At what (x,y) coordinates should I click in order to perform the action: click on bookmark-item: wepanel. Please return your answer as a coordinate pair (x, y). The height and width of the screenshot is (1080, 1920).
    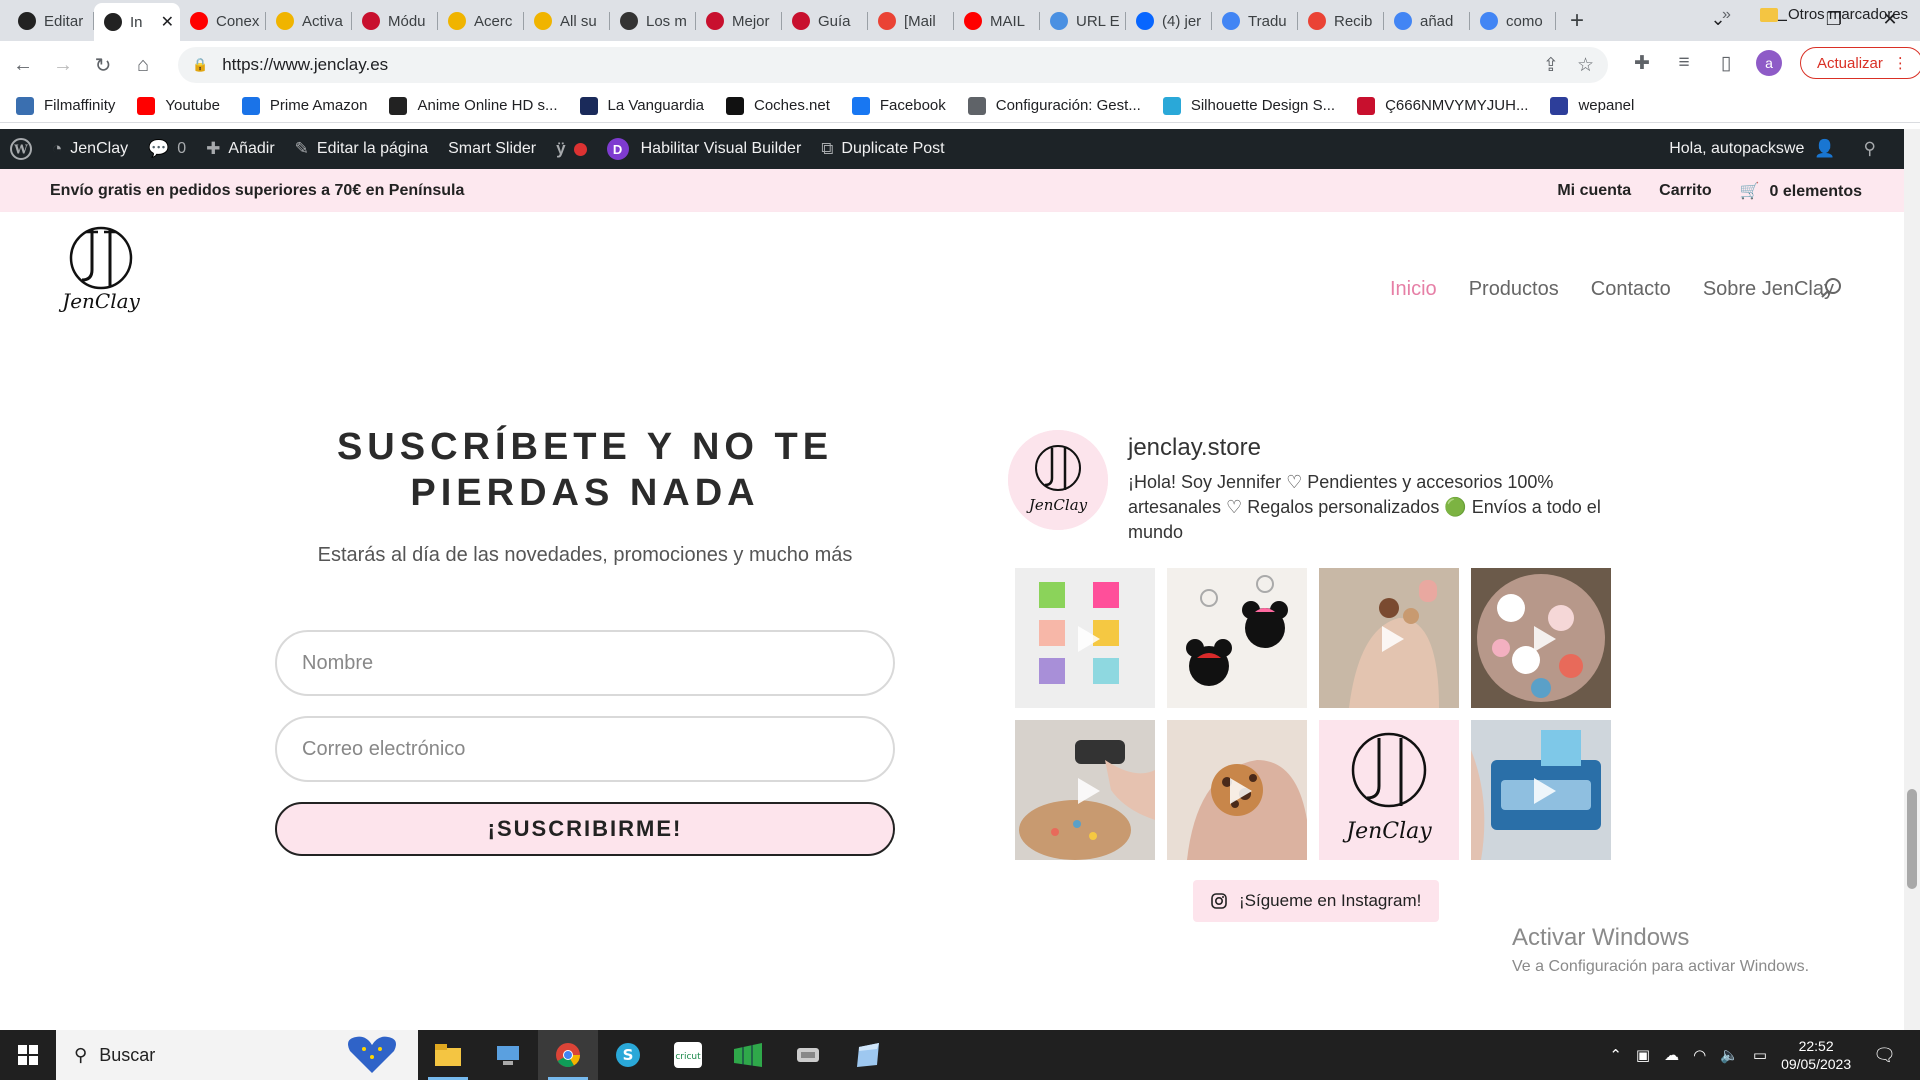
    Looking at the image, I should click on (1592, 105).